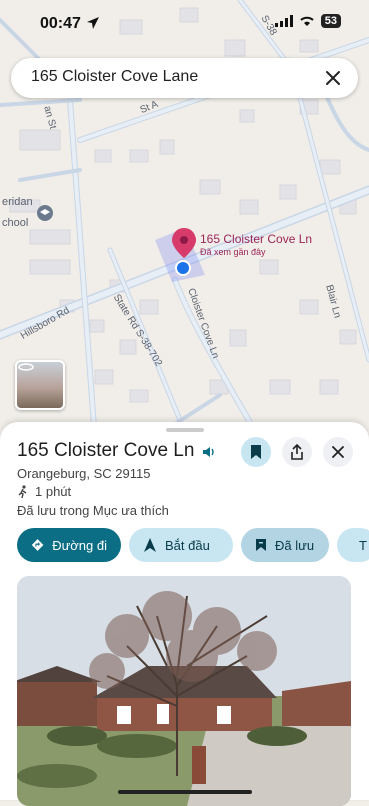  Describe the element at coordinates (79, 545) in the screenshot. I see `directions-label: Đường đi` at that location.